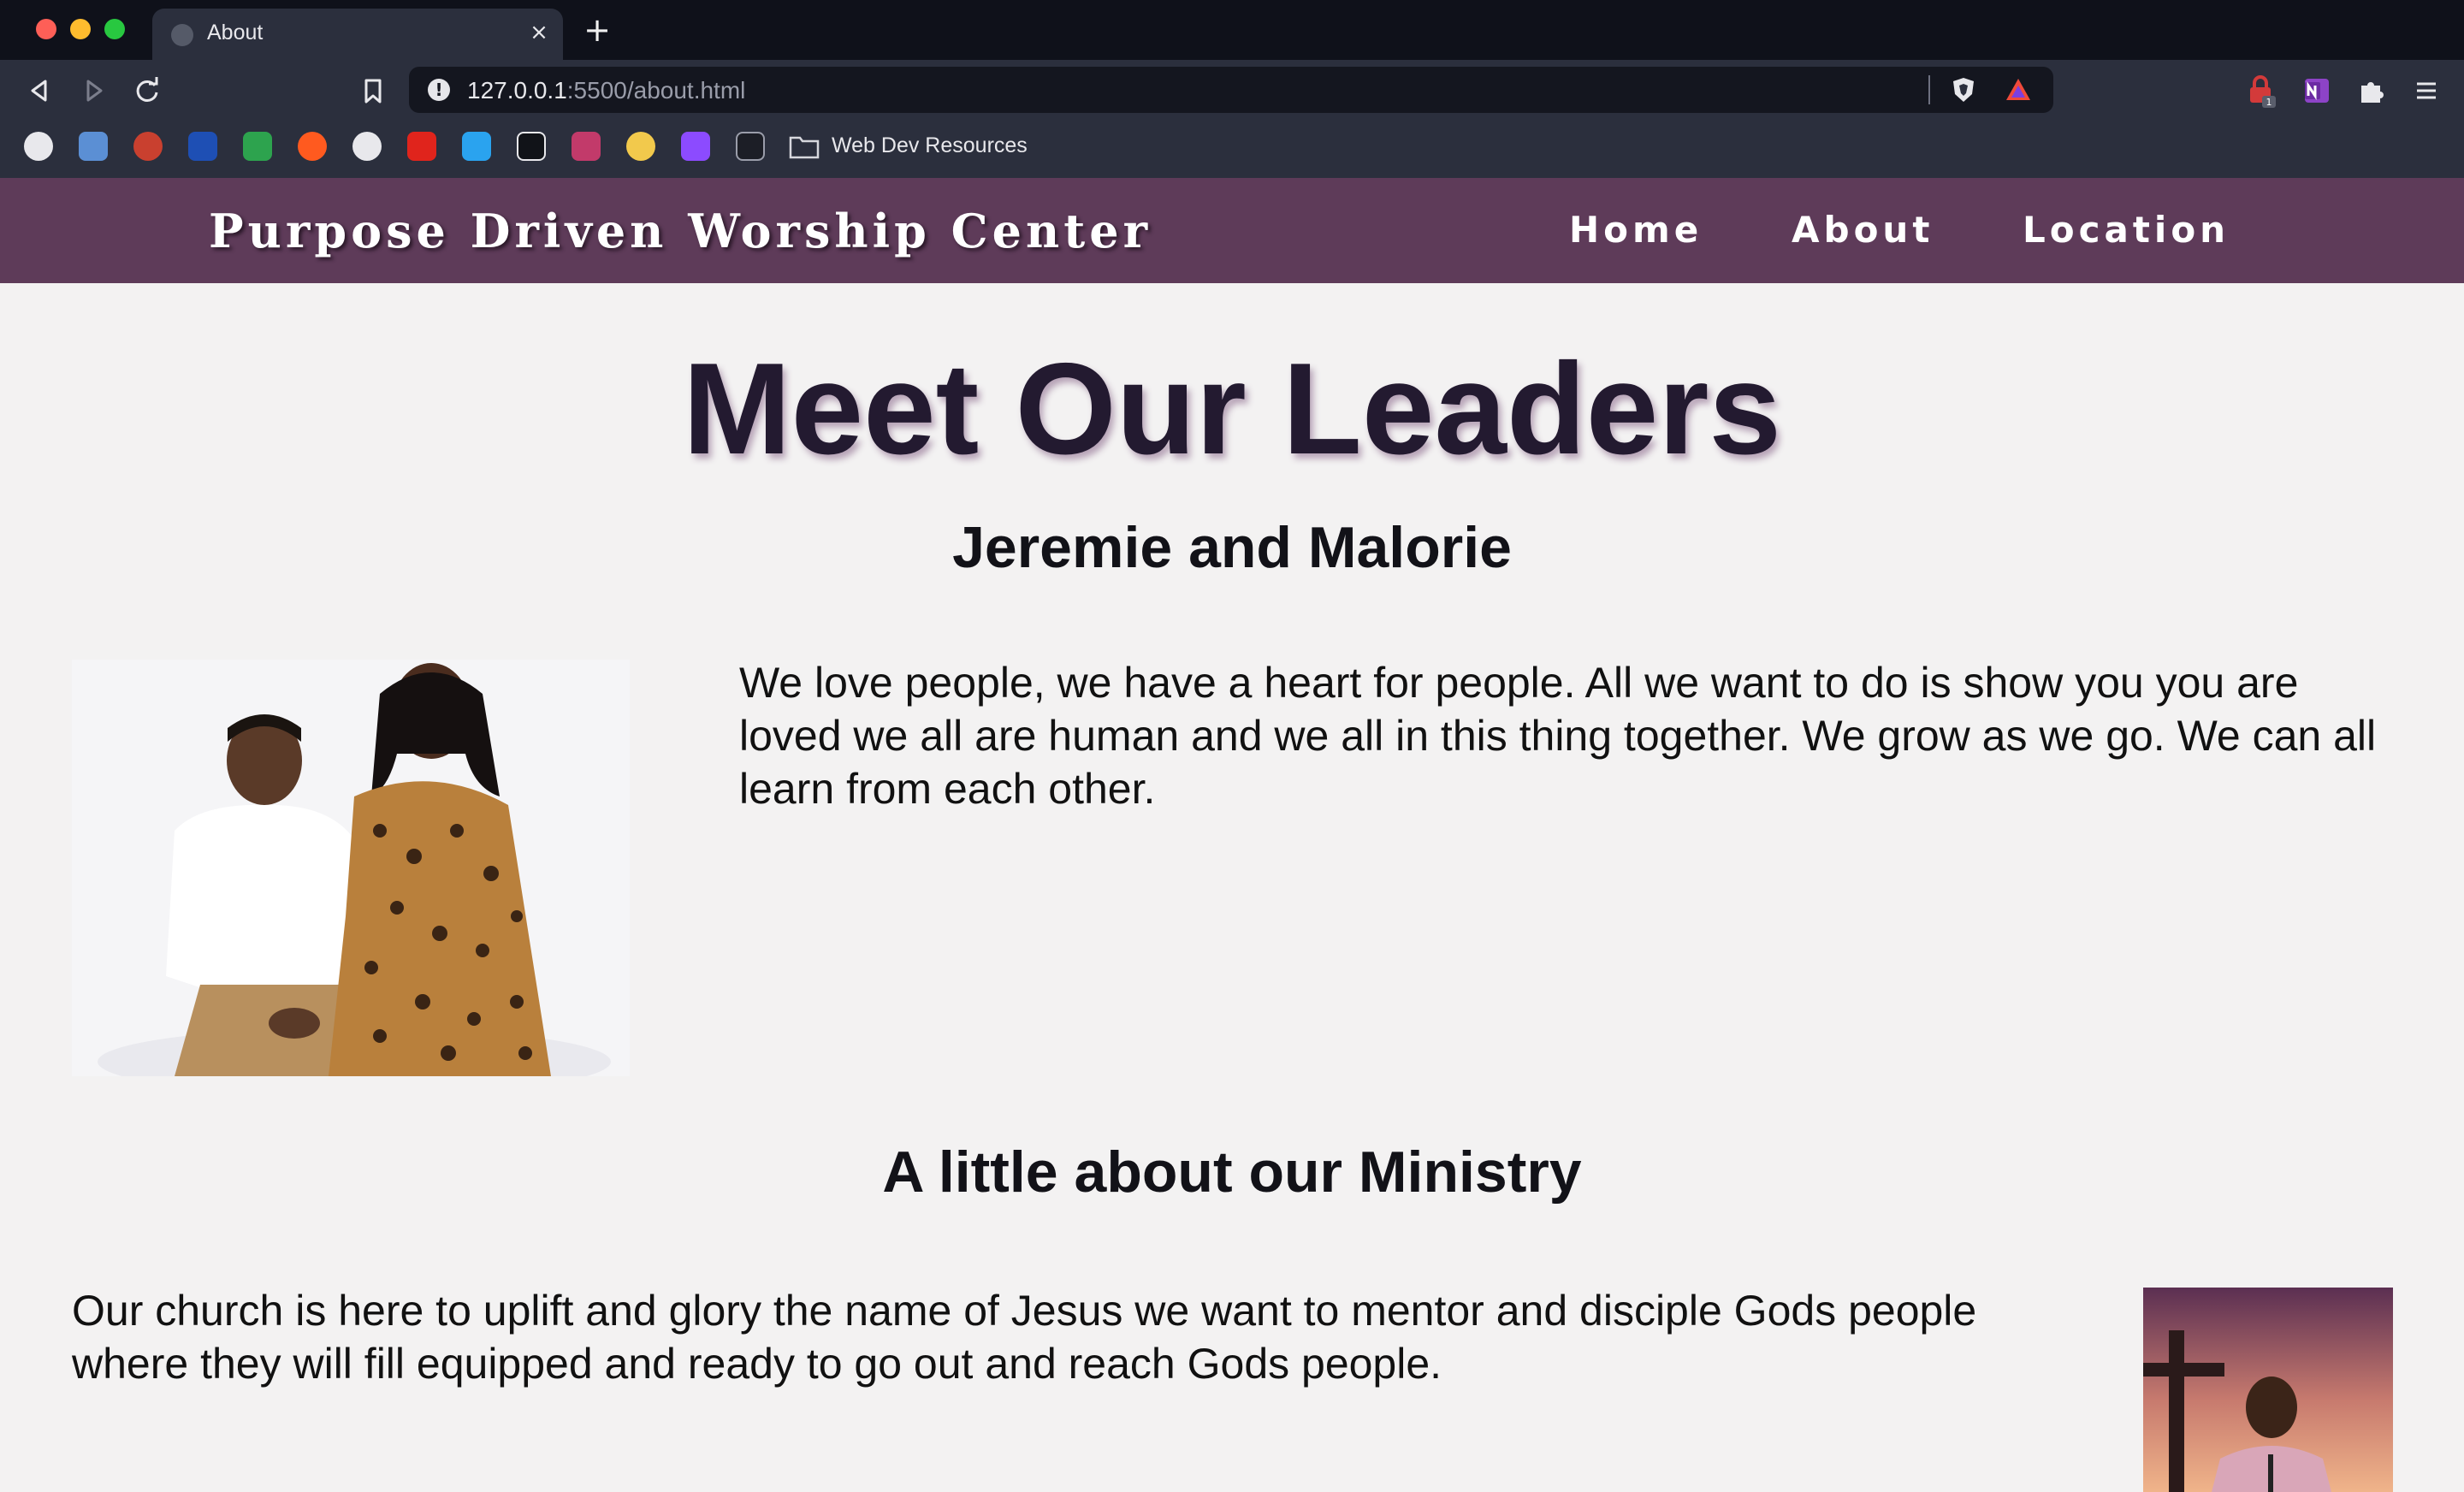  Describe the element at coordinates (202, 146) in the screenshot. I see `bookmark-paypal-icon` at that location.